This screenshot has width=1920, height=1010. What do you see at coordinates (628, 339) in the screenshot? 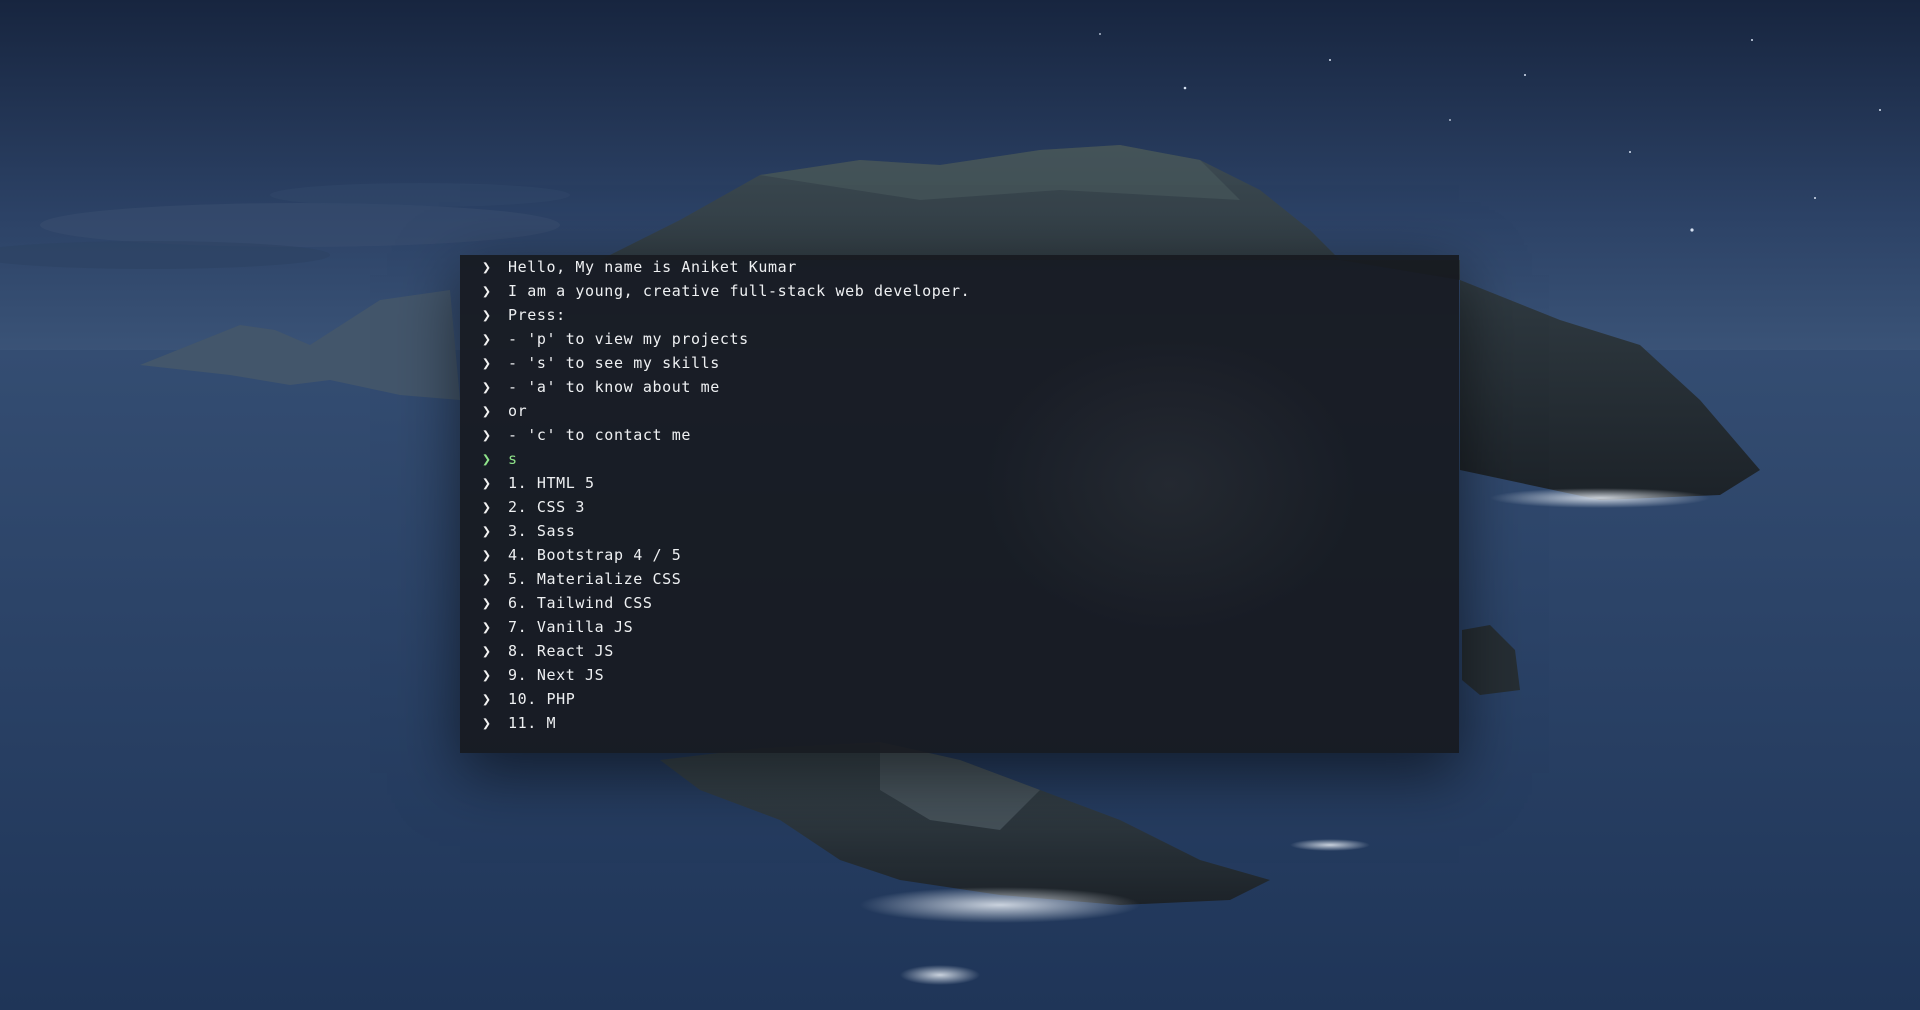
I see `terminal-line-text: - 'p' to view my projects` at bounding box center [628, 339].